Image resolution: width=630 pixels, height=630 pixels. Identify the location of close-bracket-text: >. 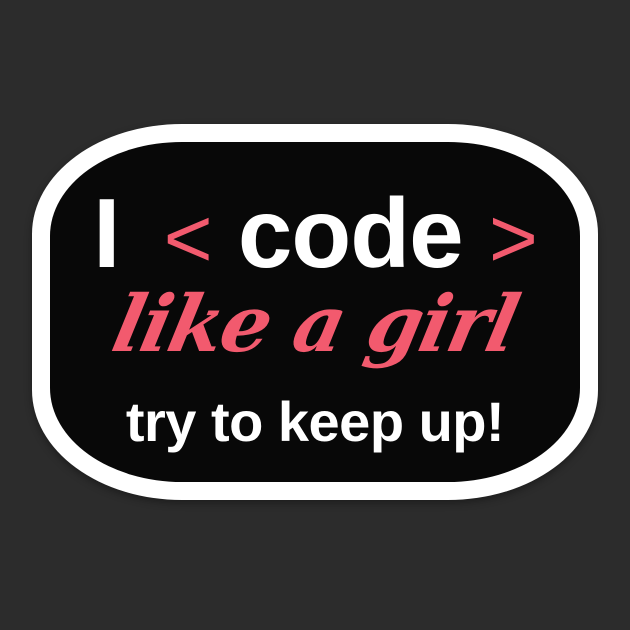
(513, 238).